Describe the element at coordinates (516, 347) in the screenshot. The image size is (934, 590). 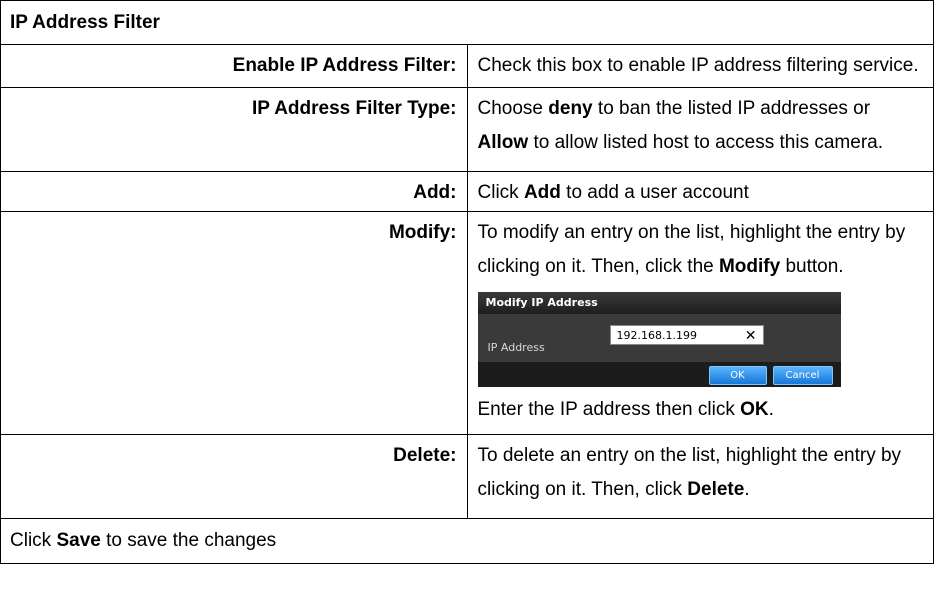
I see `ip-address-label: IP Address` at that location.